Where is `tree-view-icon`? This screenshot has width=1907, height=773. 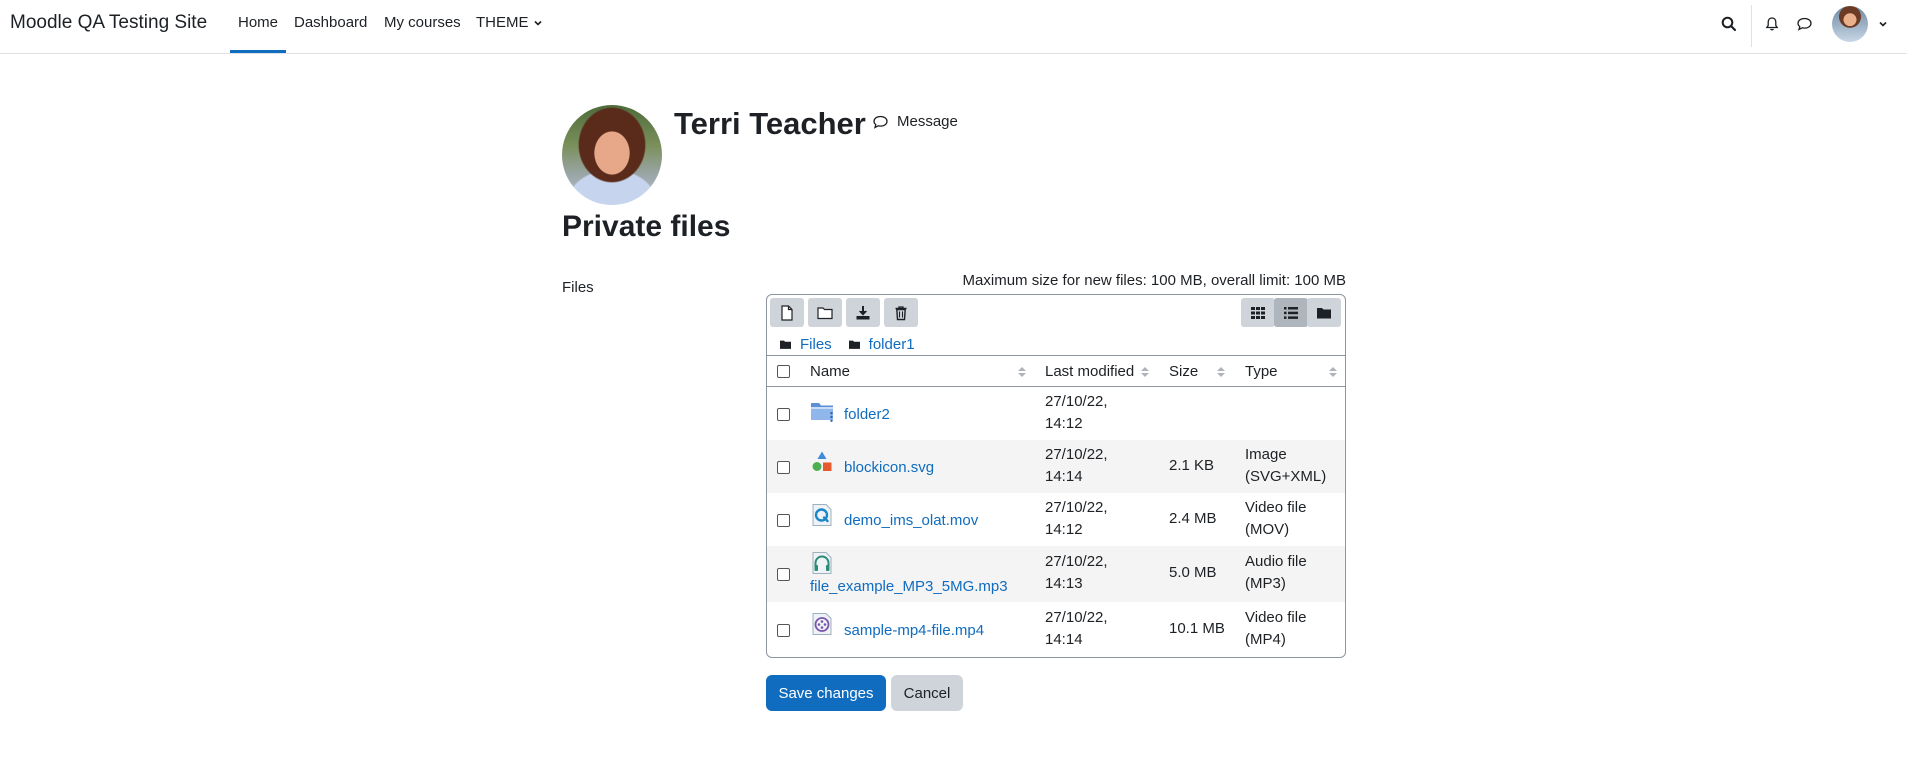 tree-view-icon is located at coordinates (1324, 312).